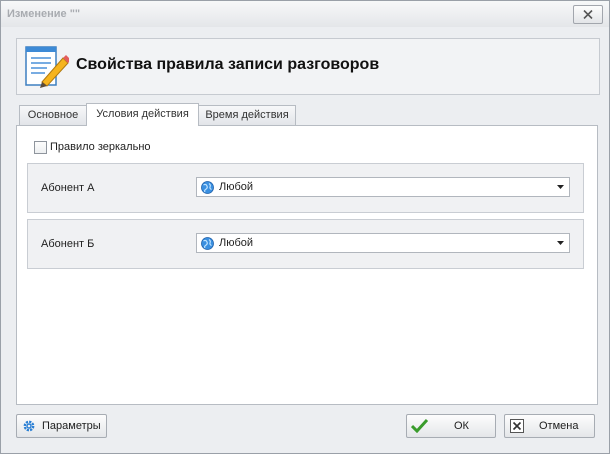 The width and height of the screenshot is (610, 454). I want to click on ok-button-label: ОК, so click(461, 426).